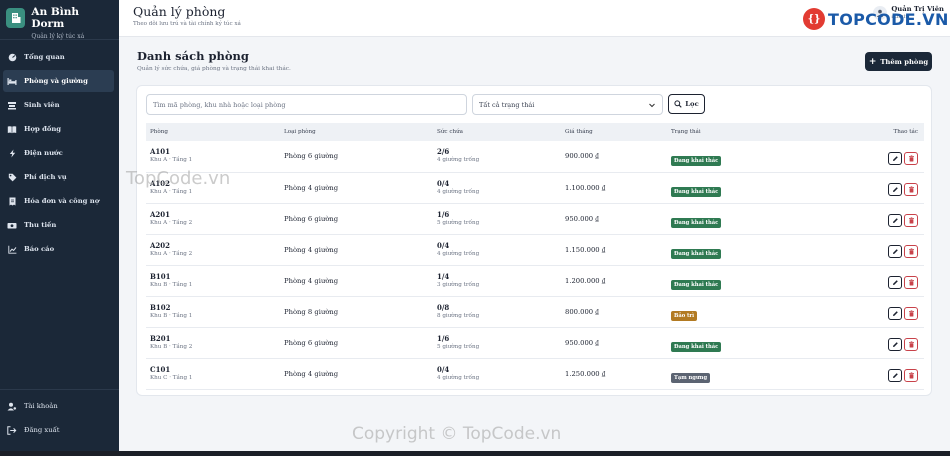 This screenshot has width=950, height=456. What do you see at coordinates (58, 36) in the screenshot?
I see `brand-subtitle: Quản lý ký túc xá` at bounding box center [58, 36].